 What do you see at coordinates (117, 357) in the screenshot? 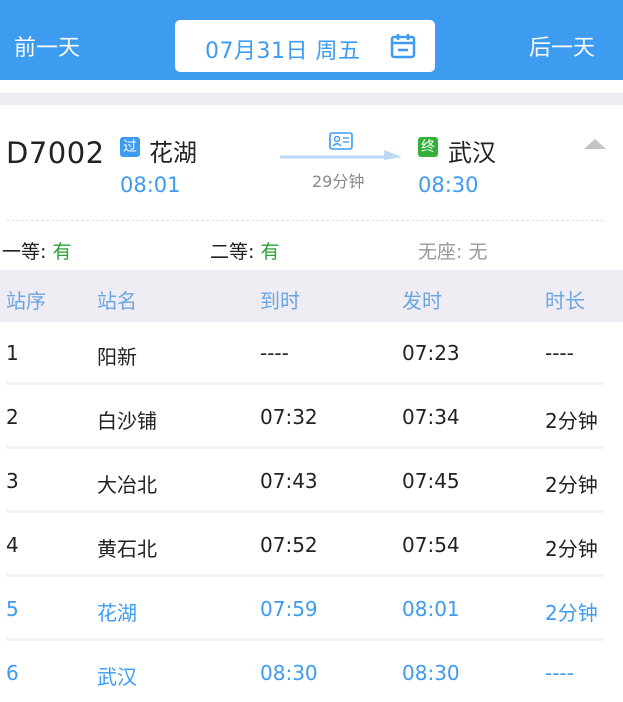
I see `cell-station: 阳新` at bounding box center [117, 357].